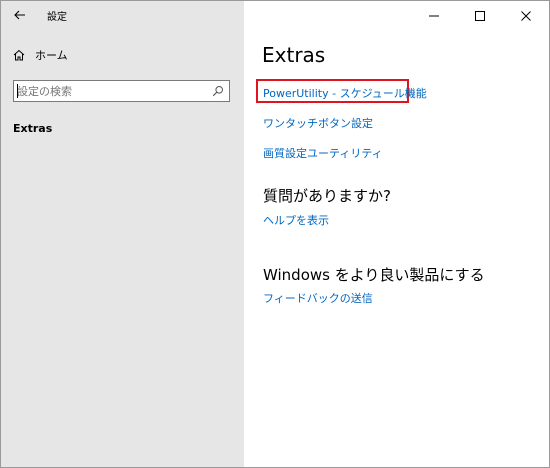 The width and height of the screenshot is (550, 468). I want to click on minimize-button, so click(434, 16).